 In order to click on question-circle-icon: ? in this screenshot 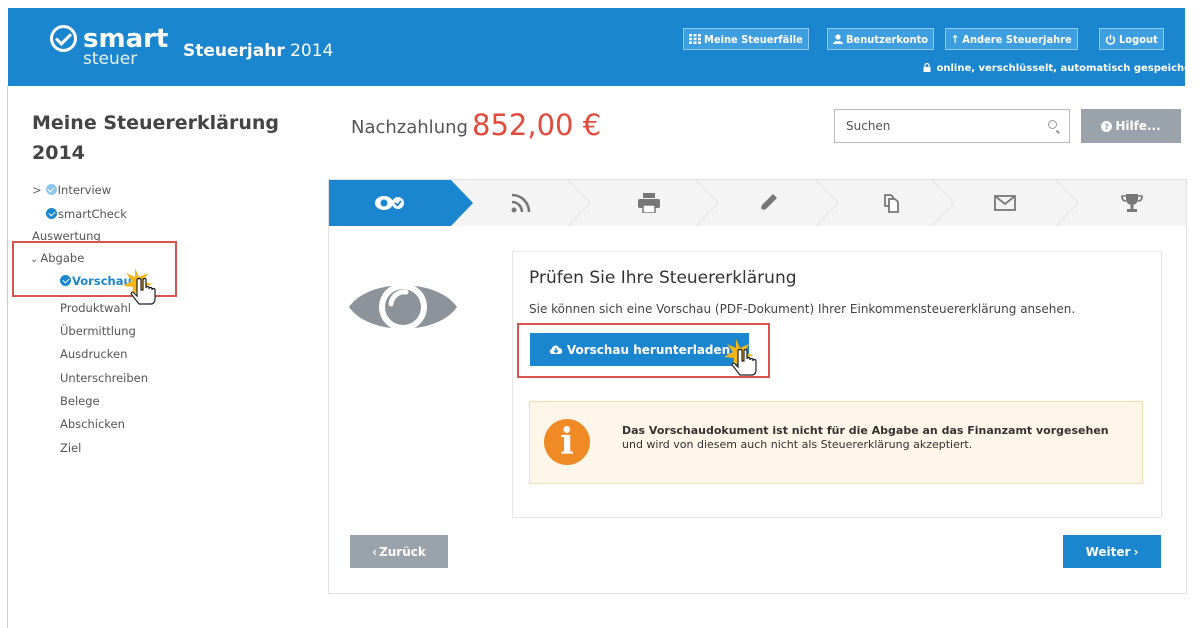, I will do `click(1107, 126)`.